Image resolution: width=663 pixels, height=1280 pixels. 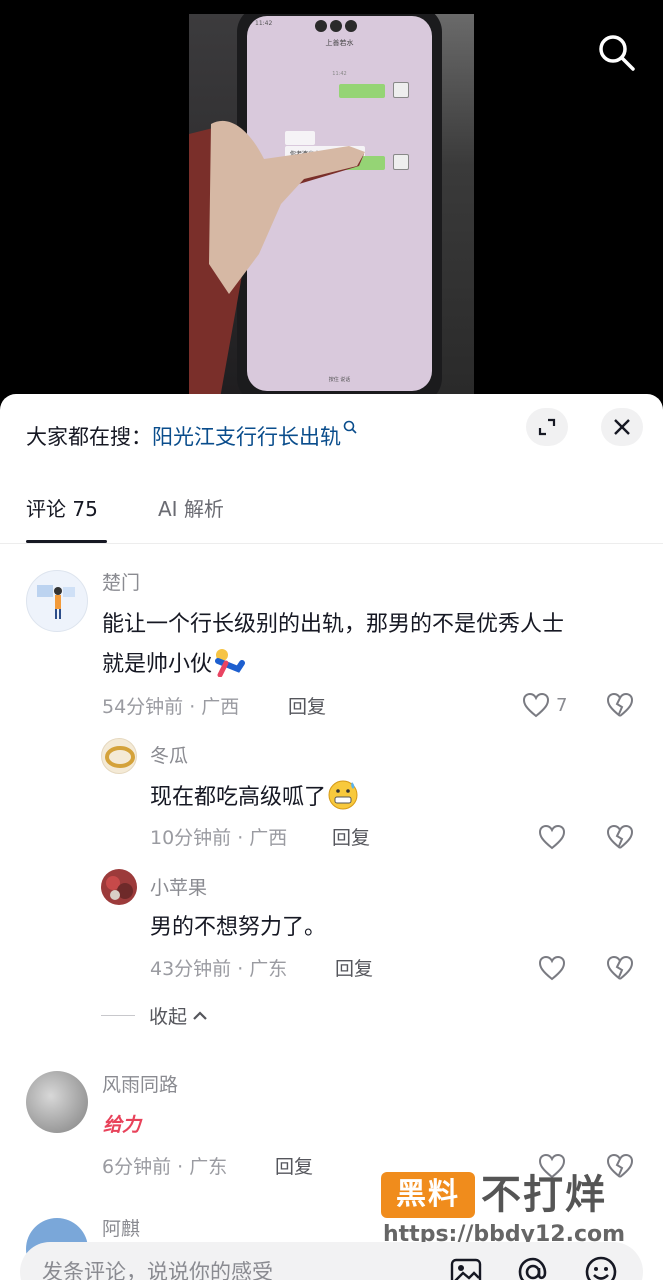 I want to click on search-suggestion: 大家都在搜：阳光江支行行长出轨, so click(x=191, y=436).